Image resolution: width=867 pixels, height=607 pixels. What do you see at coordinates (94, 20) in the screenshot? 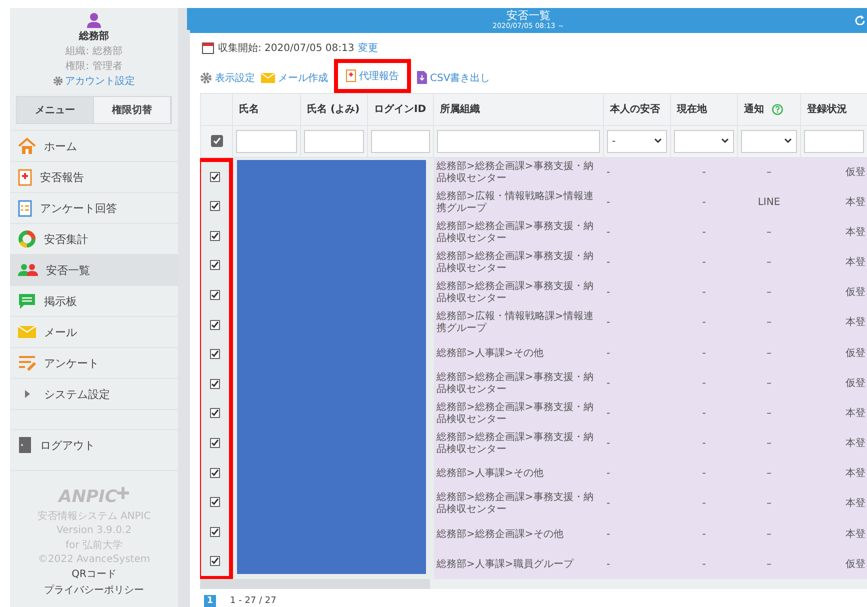
I see `user-icon` at bounding box center [94, 20].